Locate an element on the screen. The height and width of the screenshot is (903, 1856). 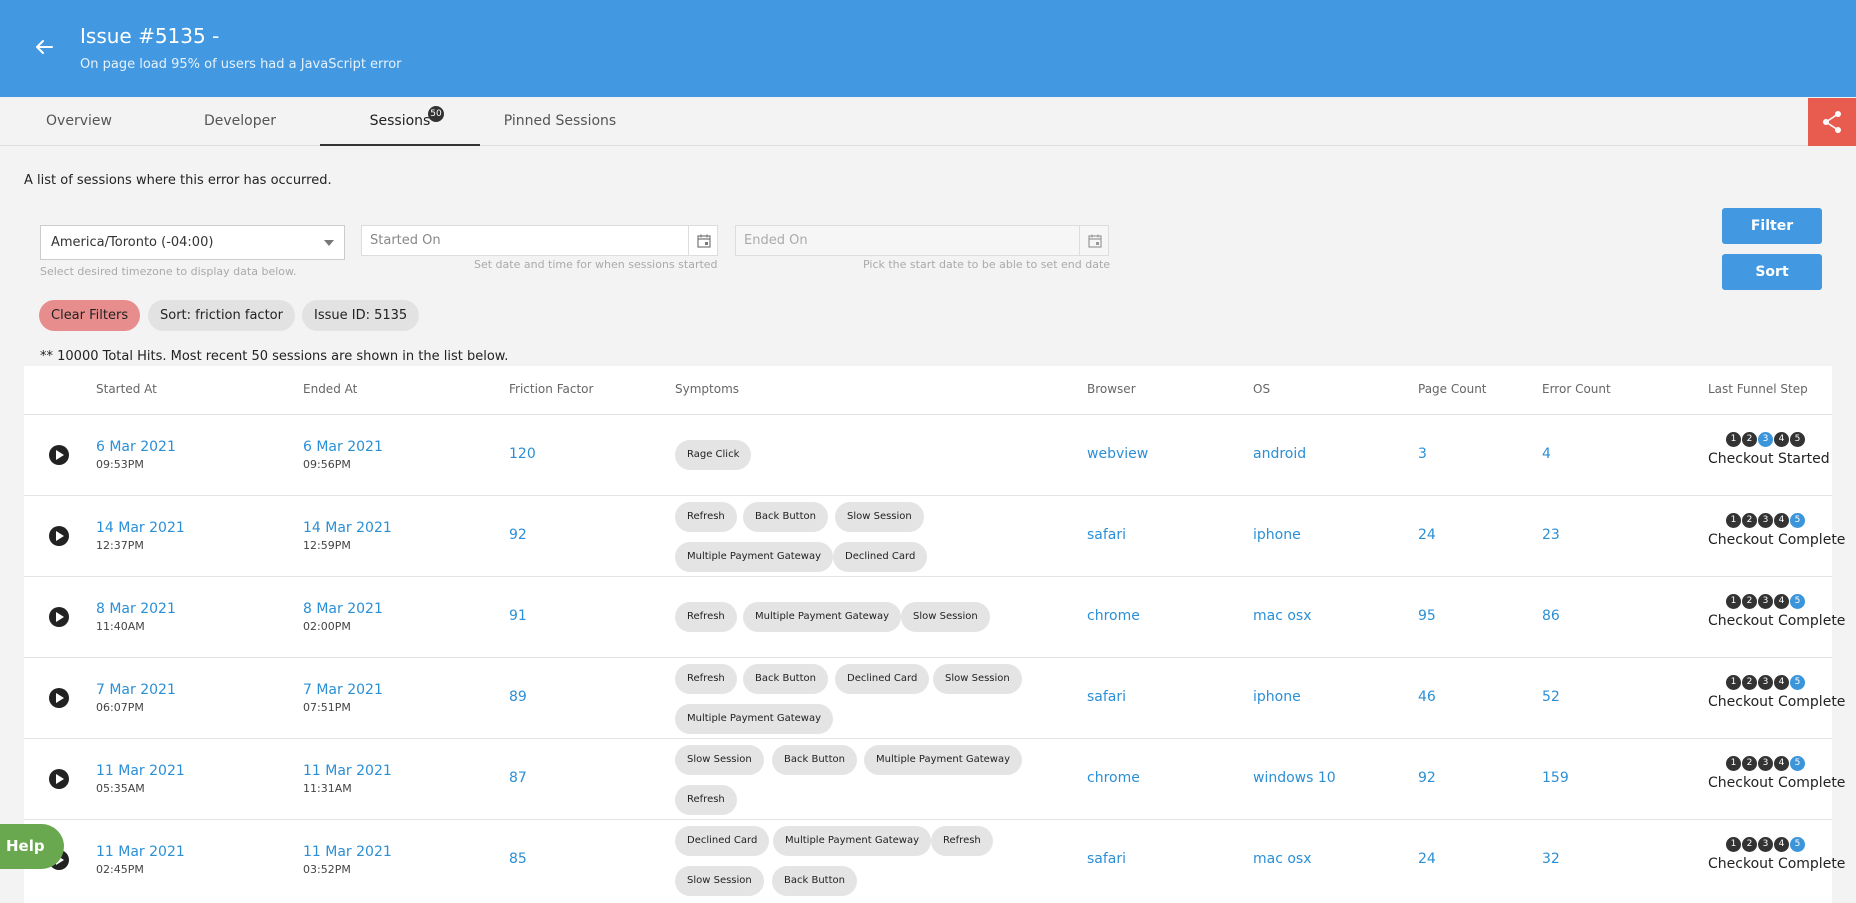
started-date-link: 6 Mar 2021 is located at coordinates (136, 447).